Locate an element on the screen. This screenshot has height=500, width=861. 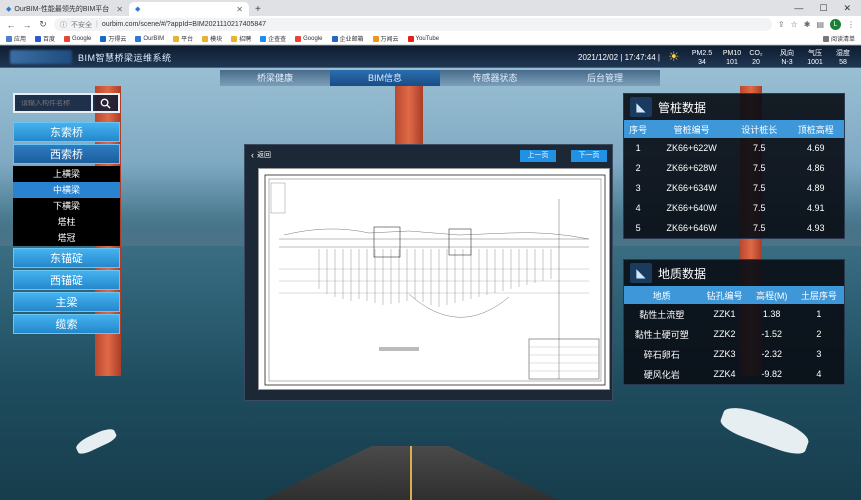
reading-list: 阅读清单 is located at coordinates (838, 38).